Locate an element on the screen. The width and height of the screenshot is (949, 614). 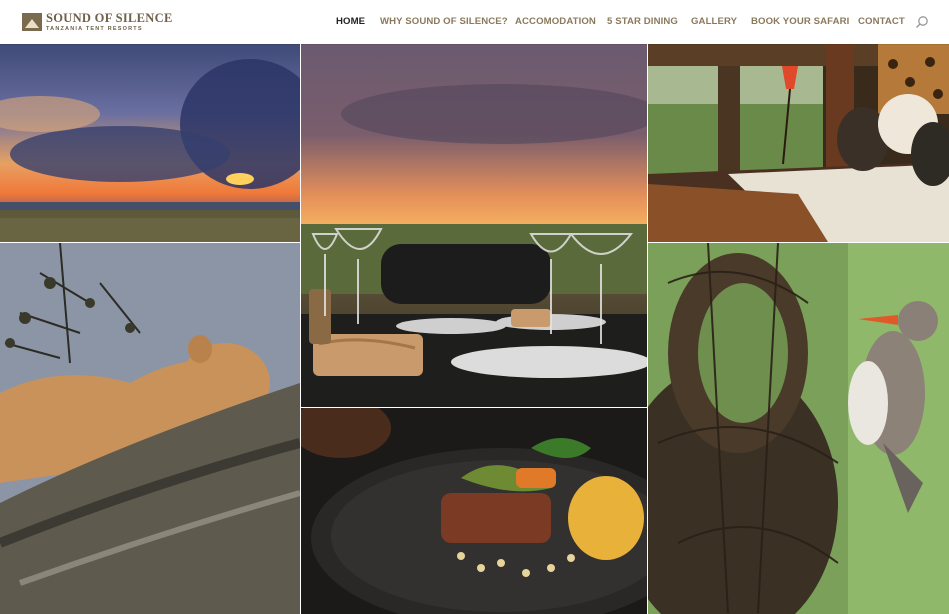
tent-logo-icon is located at coordinates (32, 22).